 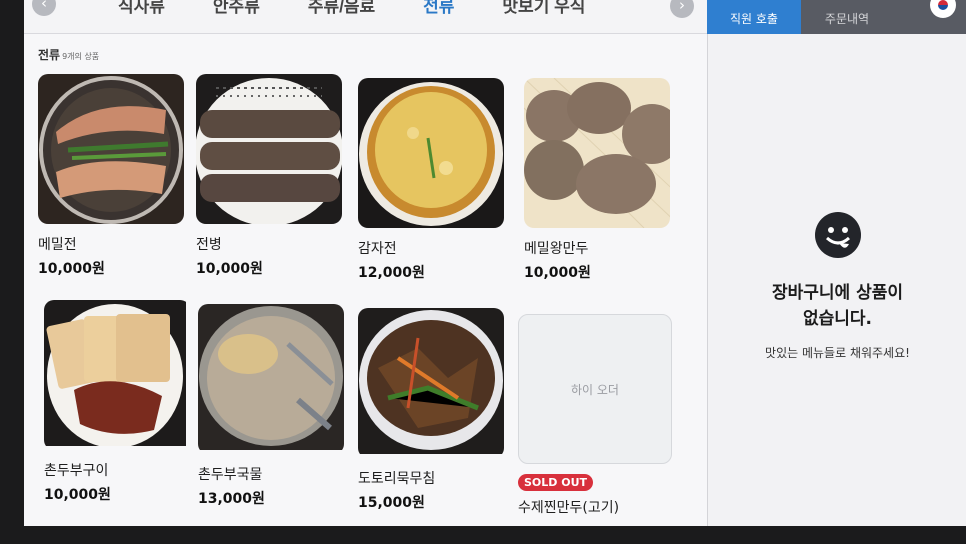 What do you see at coordinates (431, 153) in the screenshot?
I see `potato-pancake-photo` at bounding box center [431, 153].